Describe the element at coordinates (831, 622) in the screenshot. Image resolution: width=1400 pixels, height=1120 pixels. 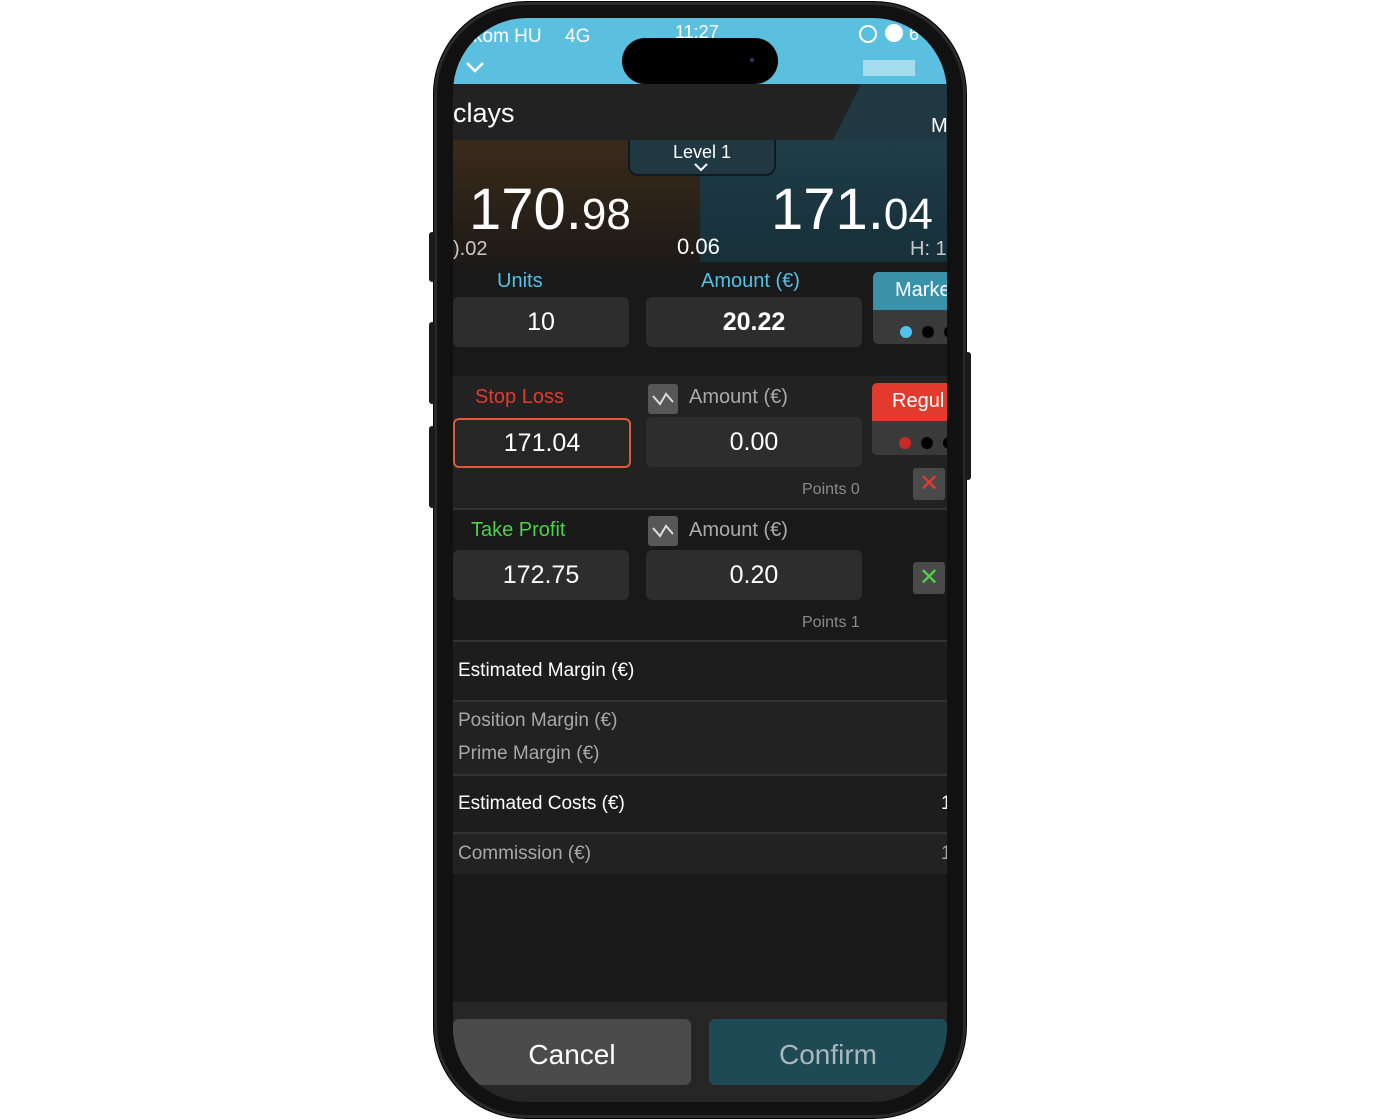
I see `take-profit-points: Points 1` at that location.